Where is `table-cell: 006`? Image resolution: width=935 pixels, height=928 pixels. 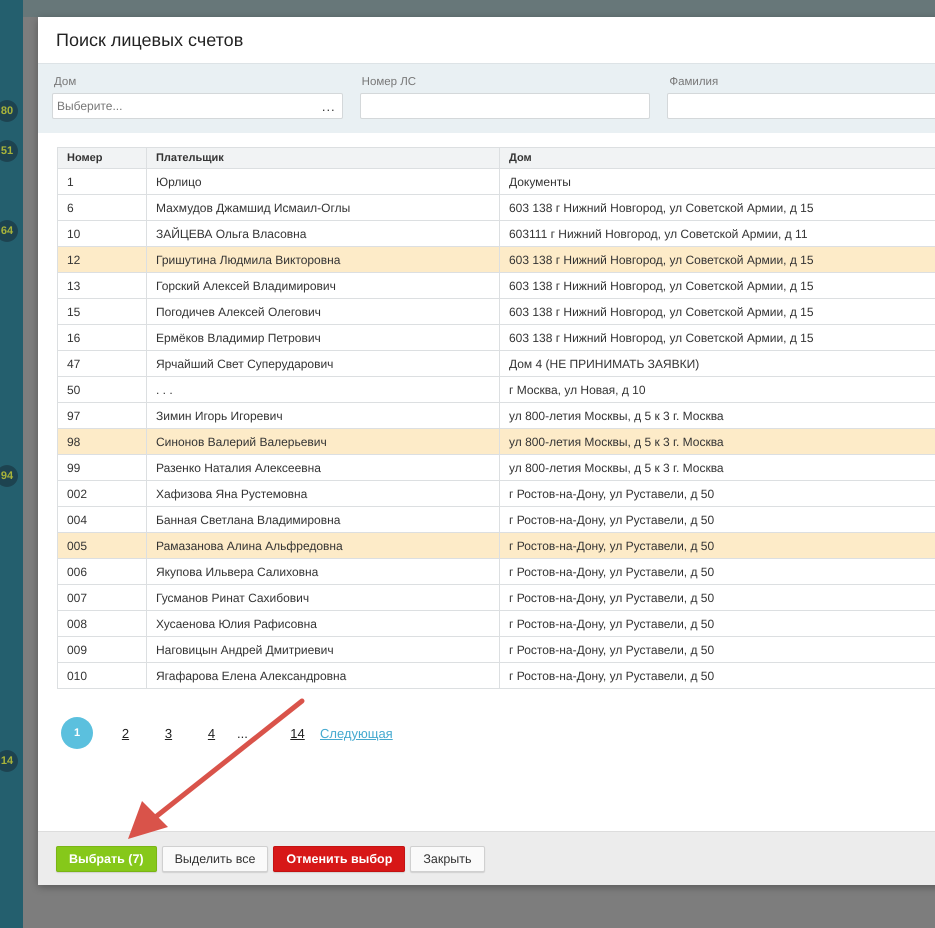
table-cell: 006 is located at coordinates (102, 571).